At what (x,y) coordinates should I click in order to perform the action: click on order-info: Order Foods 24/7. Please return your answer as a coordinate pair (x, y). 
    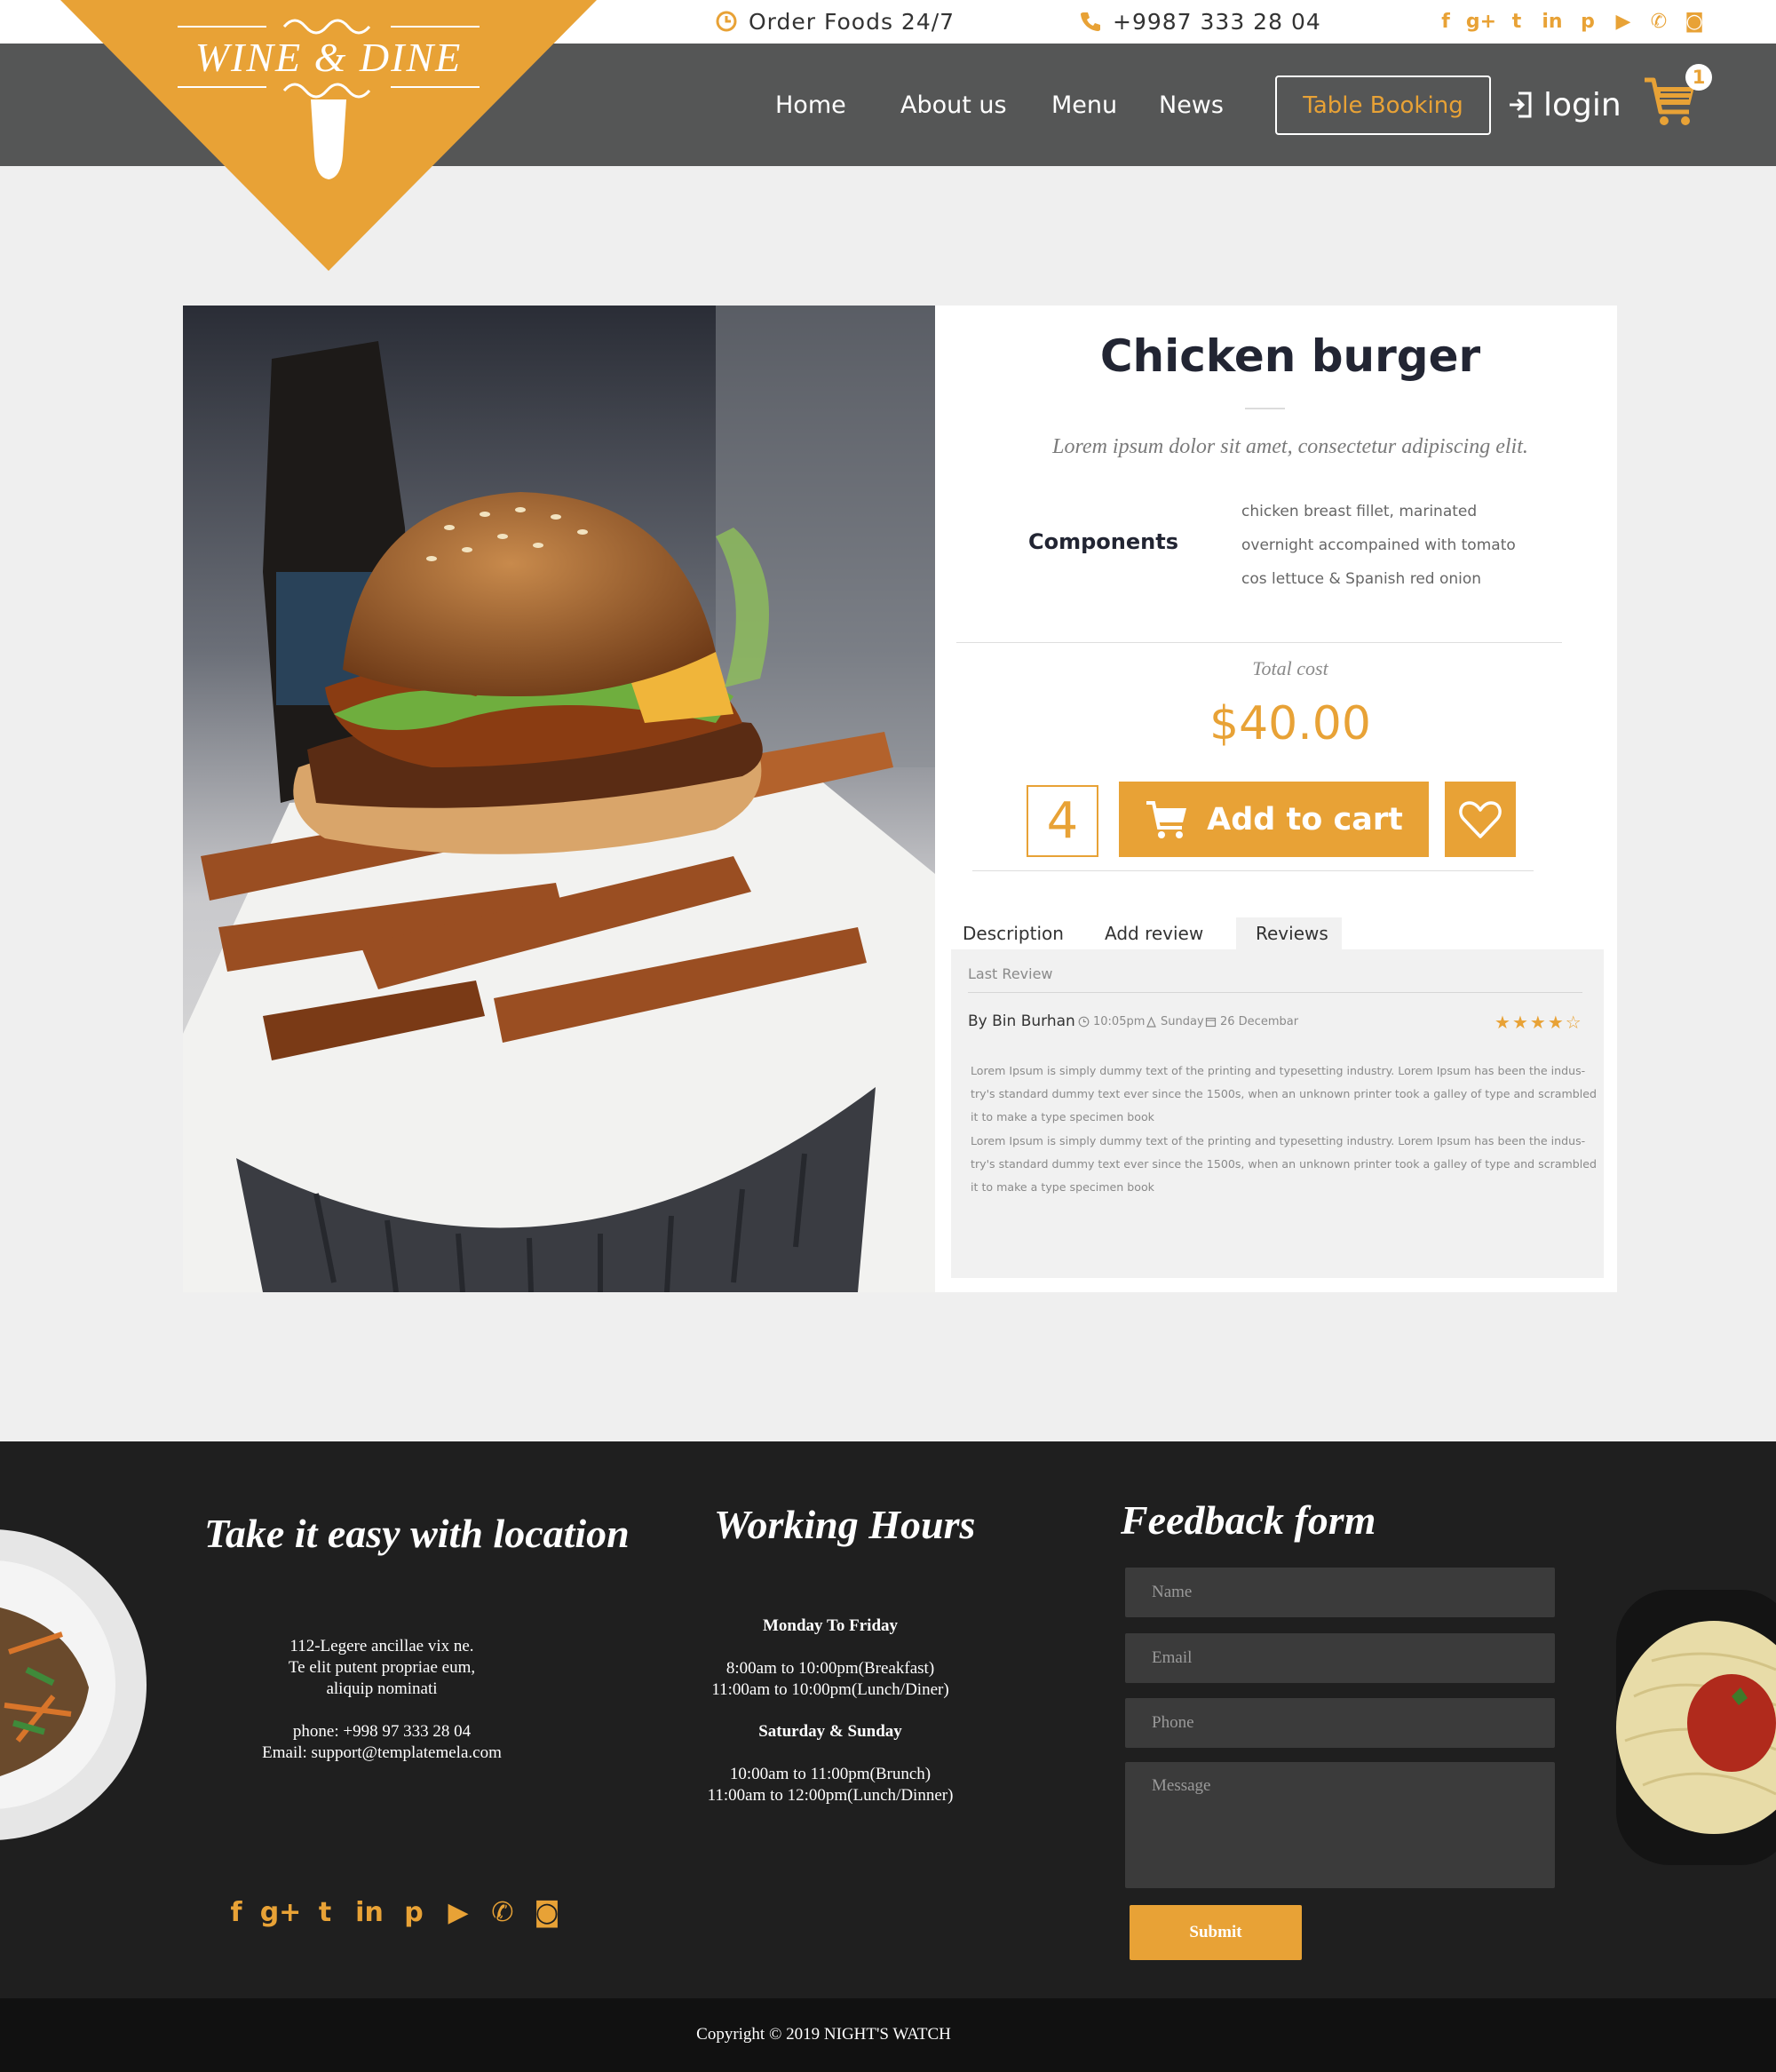
    Looking at the image, I should click on (835, 21).